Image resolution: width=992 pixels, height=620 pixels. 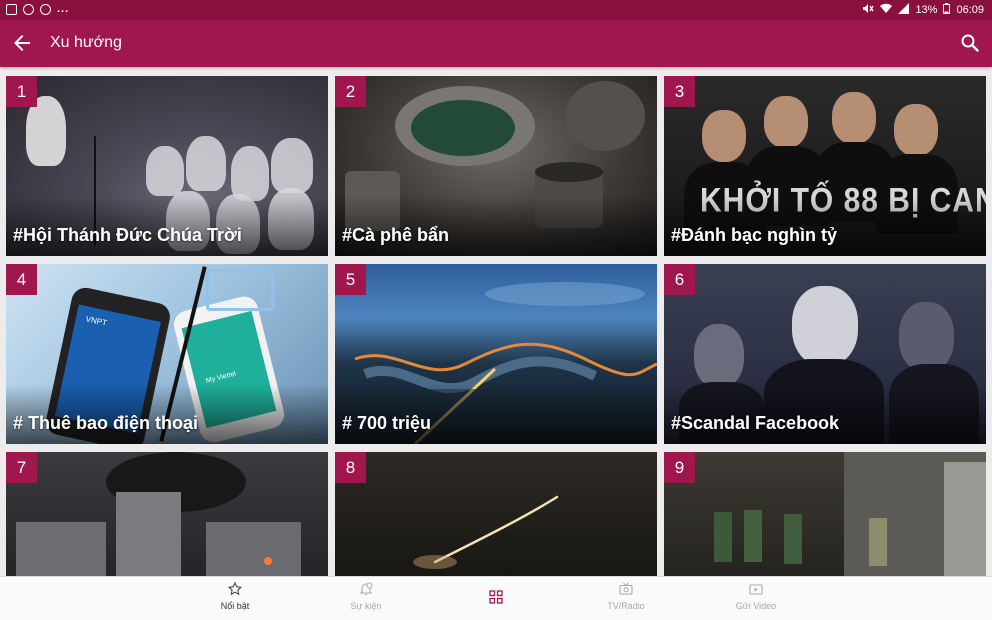 I want to click on arrow-left-icon, so click(x=22, y=43).